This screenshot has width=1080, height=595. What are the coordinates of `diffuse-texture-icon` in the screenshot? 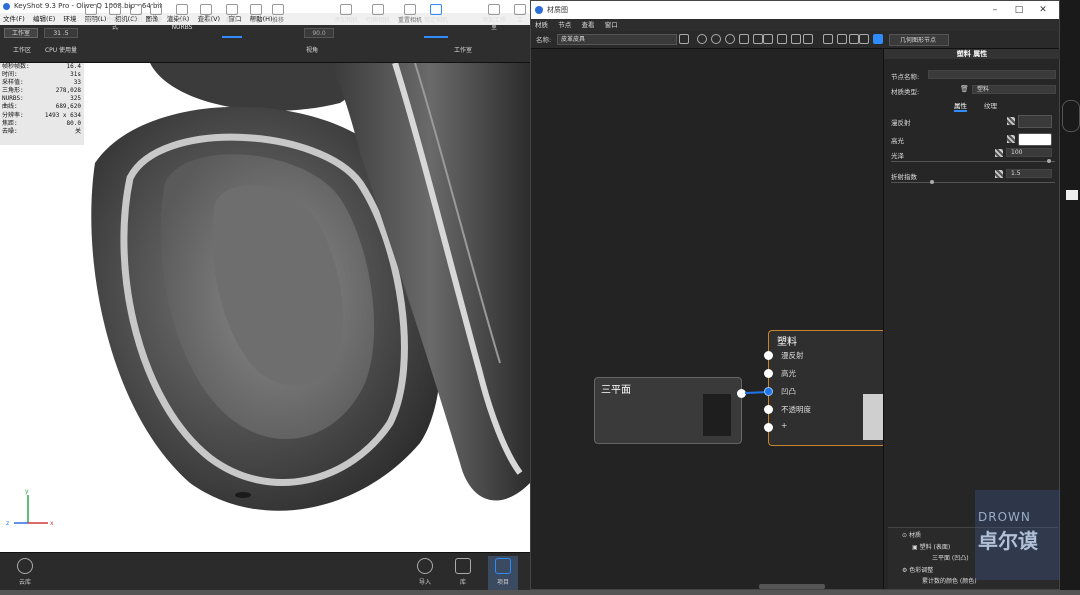 It's located at (1011, 121).